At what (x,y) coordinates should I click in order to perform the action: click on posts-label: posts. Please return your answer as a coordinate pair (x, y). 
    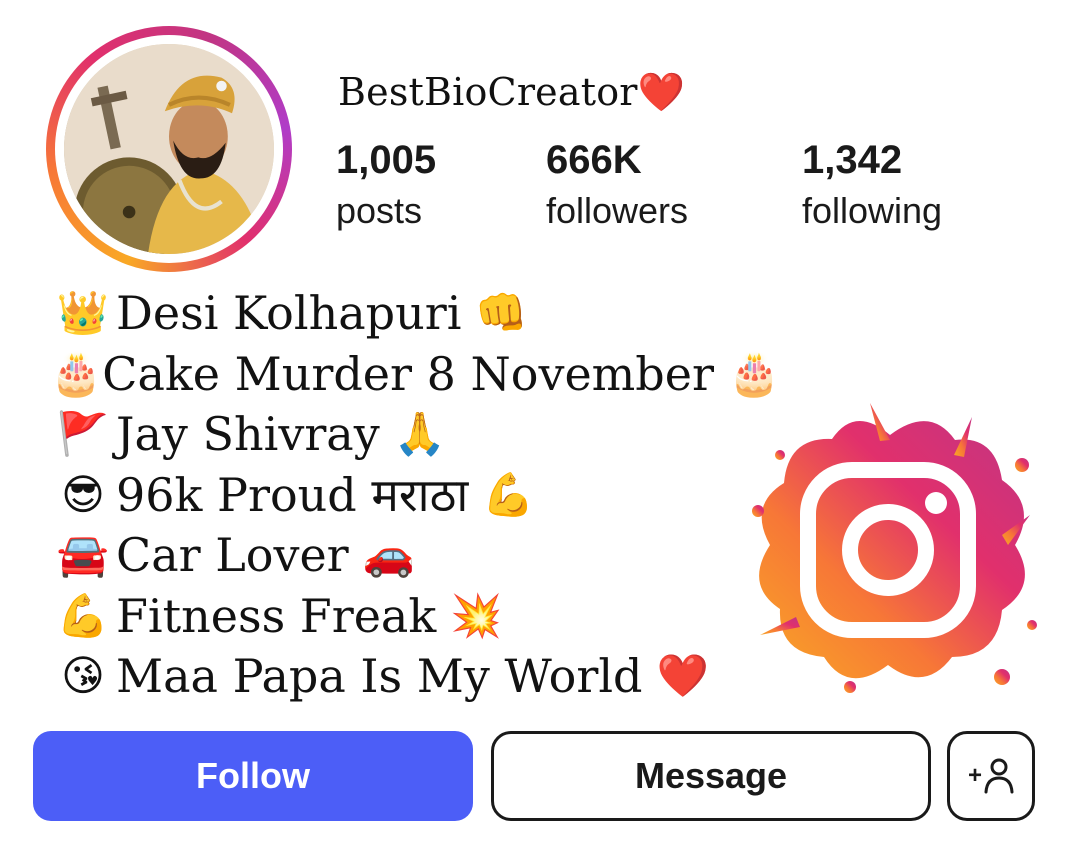
    Looking at the image, I should click on (379, 210).